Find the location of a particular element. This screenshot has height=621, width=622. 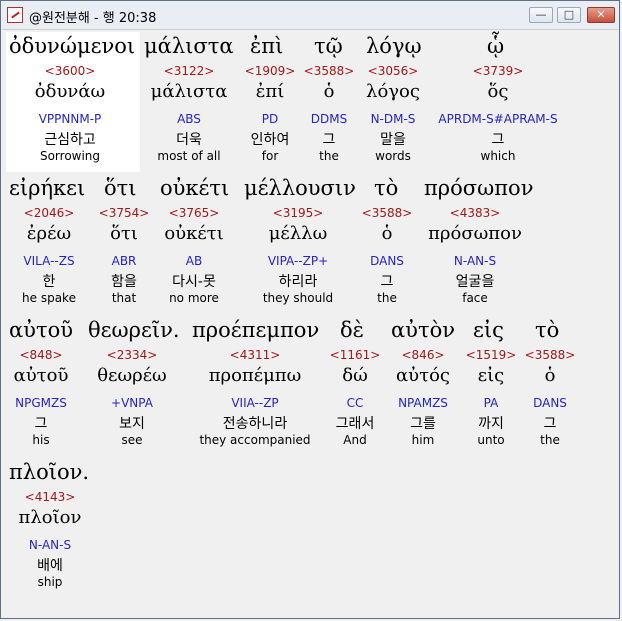

english-gloss: his is located at coordinates (41, 440).